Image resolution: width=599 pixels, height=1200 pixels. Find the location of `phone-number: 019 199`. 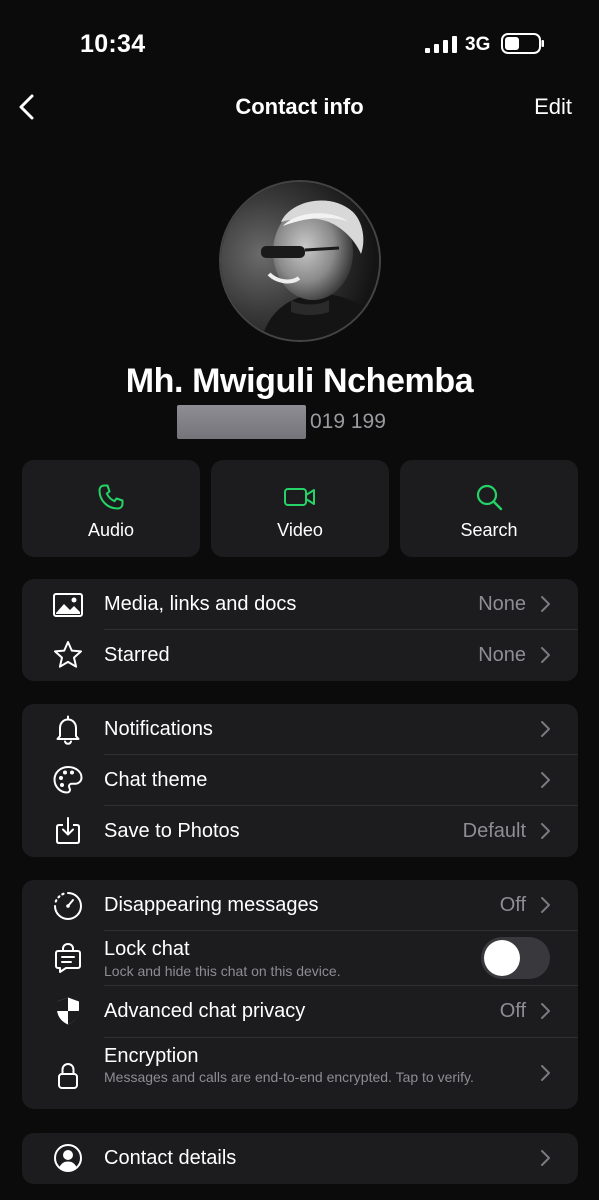

phone-number: 019 199 is located at coordinates (299, 422).